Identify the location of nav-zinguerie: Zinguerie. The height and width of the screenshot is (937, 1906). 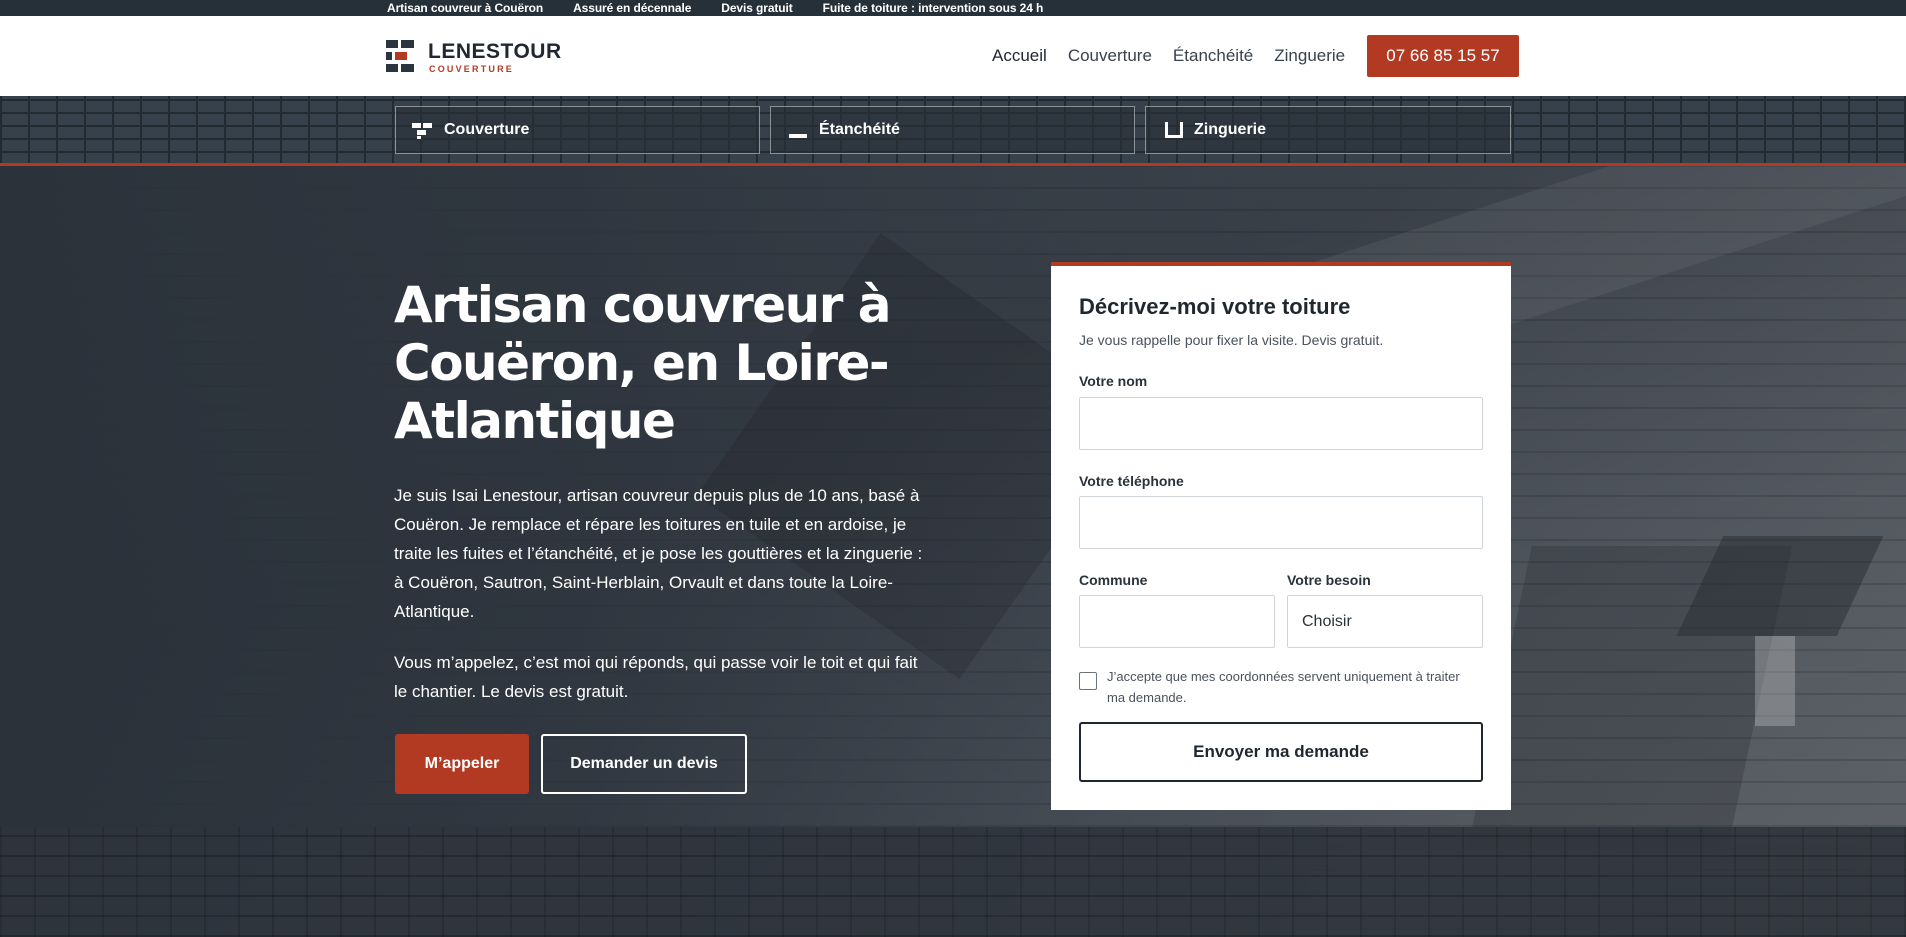
(1309, 56).